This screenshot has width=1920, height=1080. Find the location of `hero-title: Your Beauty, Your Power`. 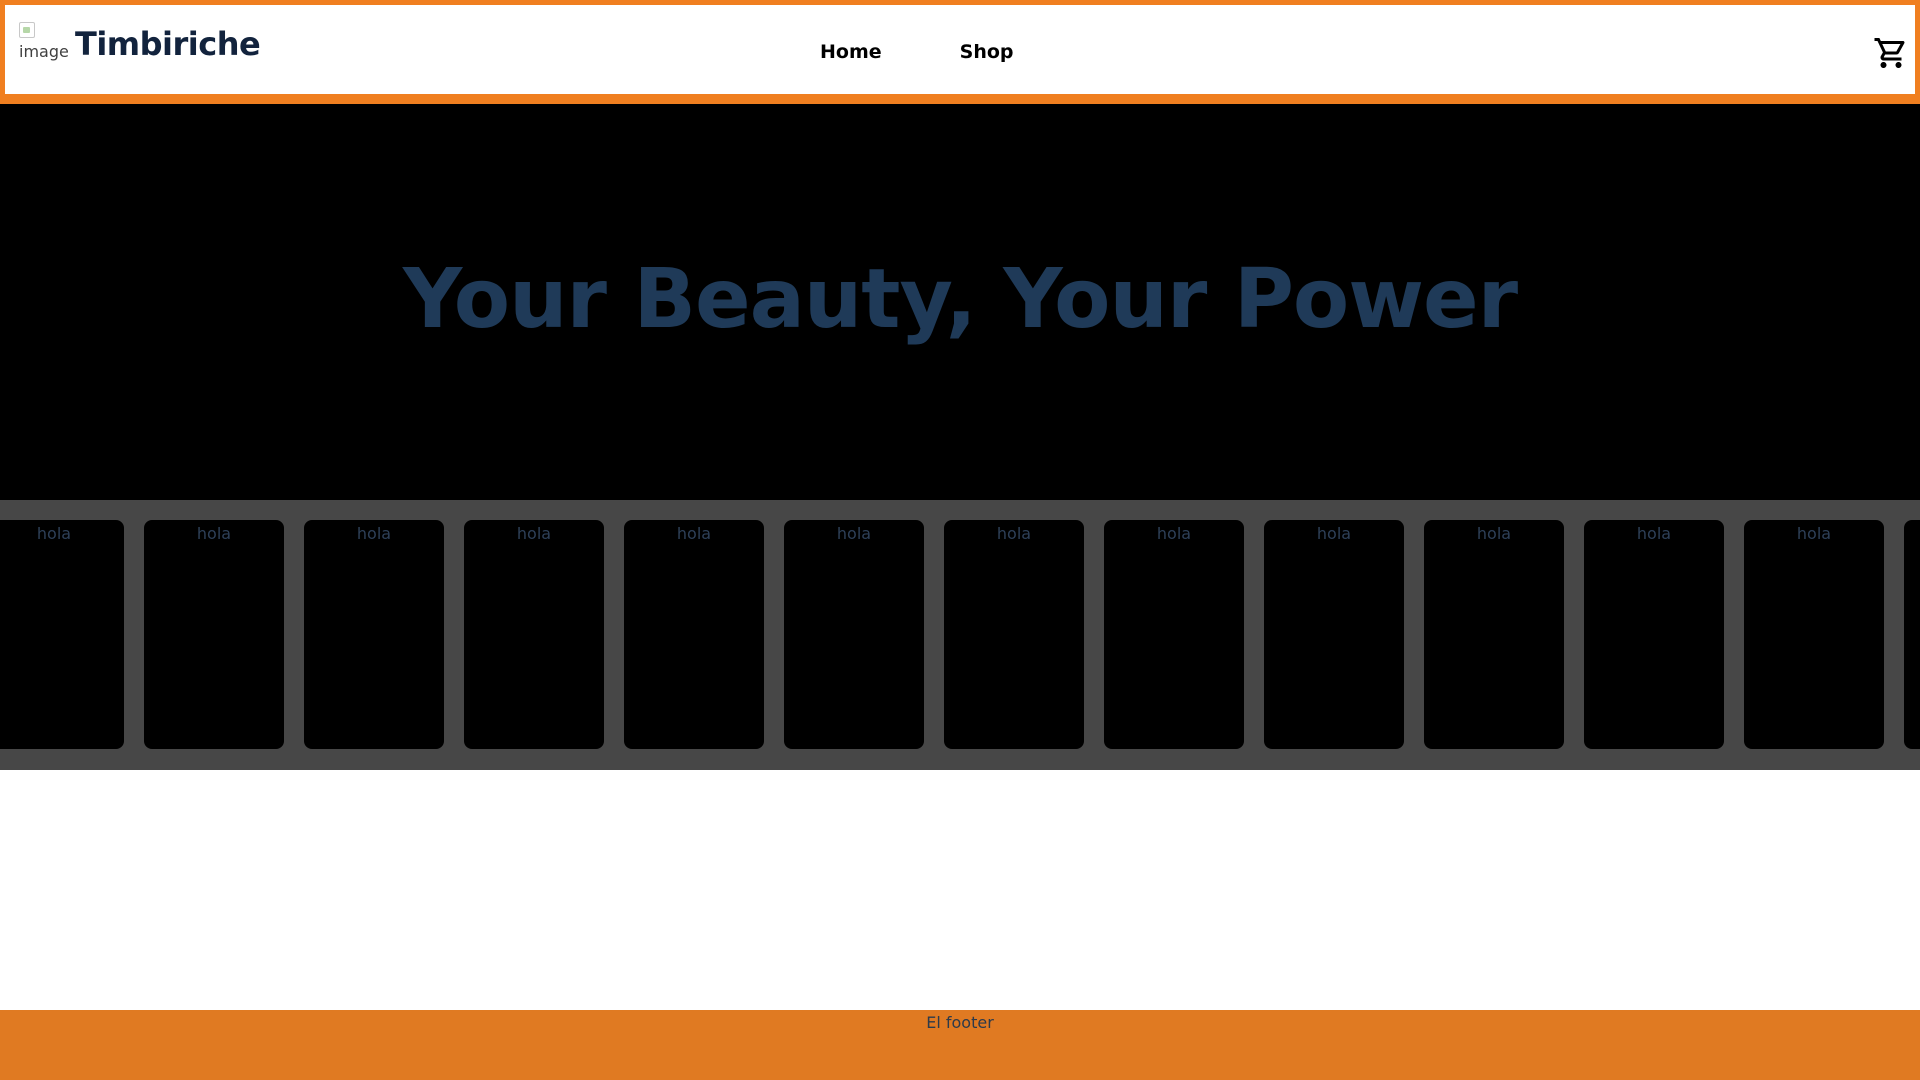

hero-title: Your Beauty, Your Power is located at coordinates (960, 299).